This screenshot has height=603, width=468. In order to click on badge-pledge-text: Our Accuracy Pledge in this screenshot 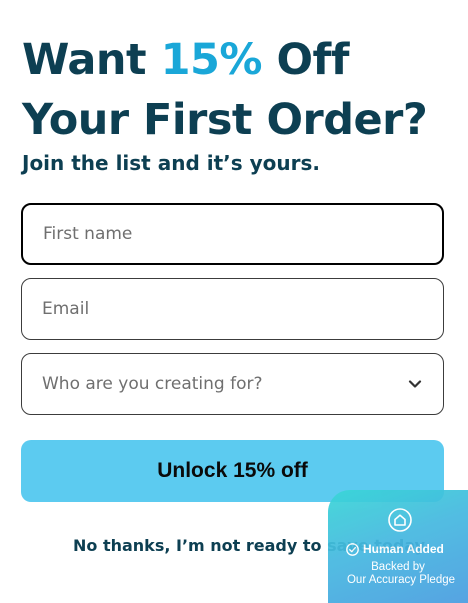, I will do `click(401, 580)`.